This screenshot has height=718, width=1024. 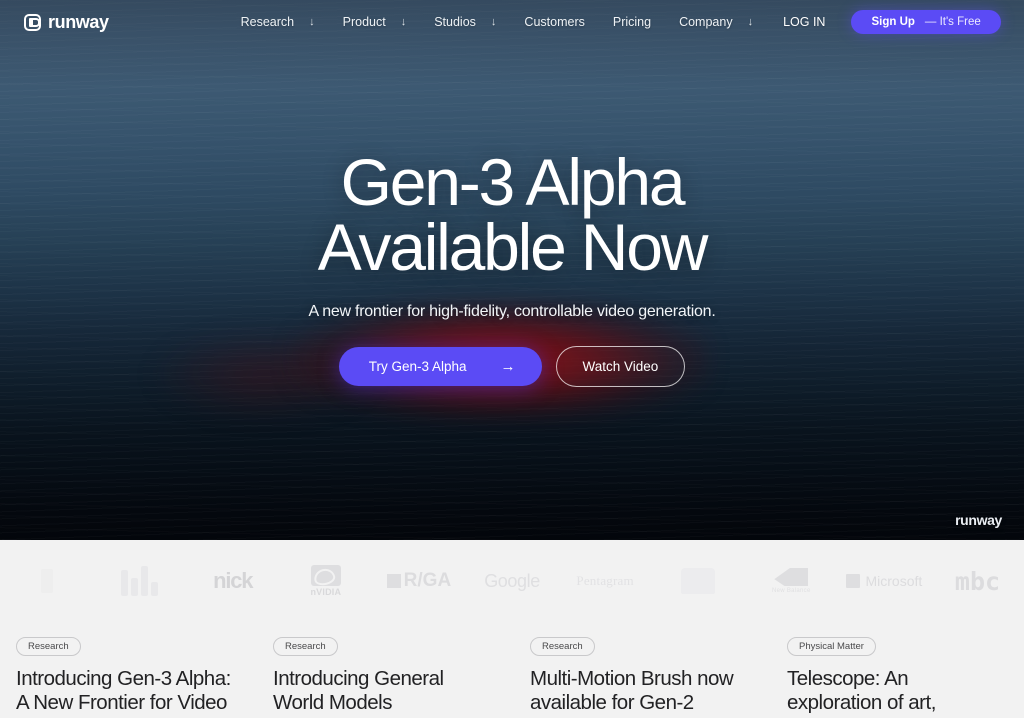 I want to click on nav-item-studios: Studios ↓, so click(x=465, y=22).